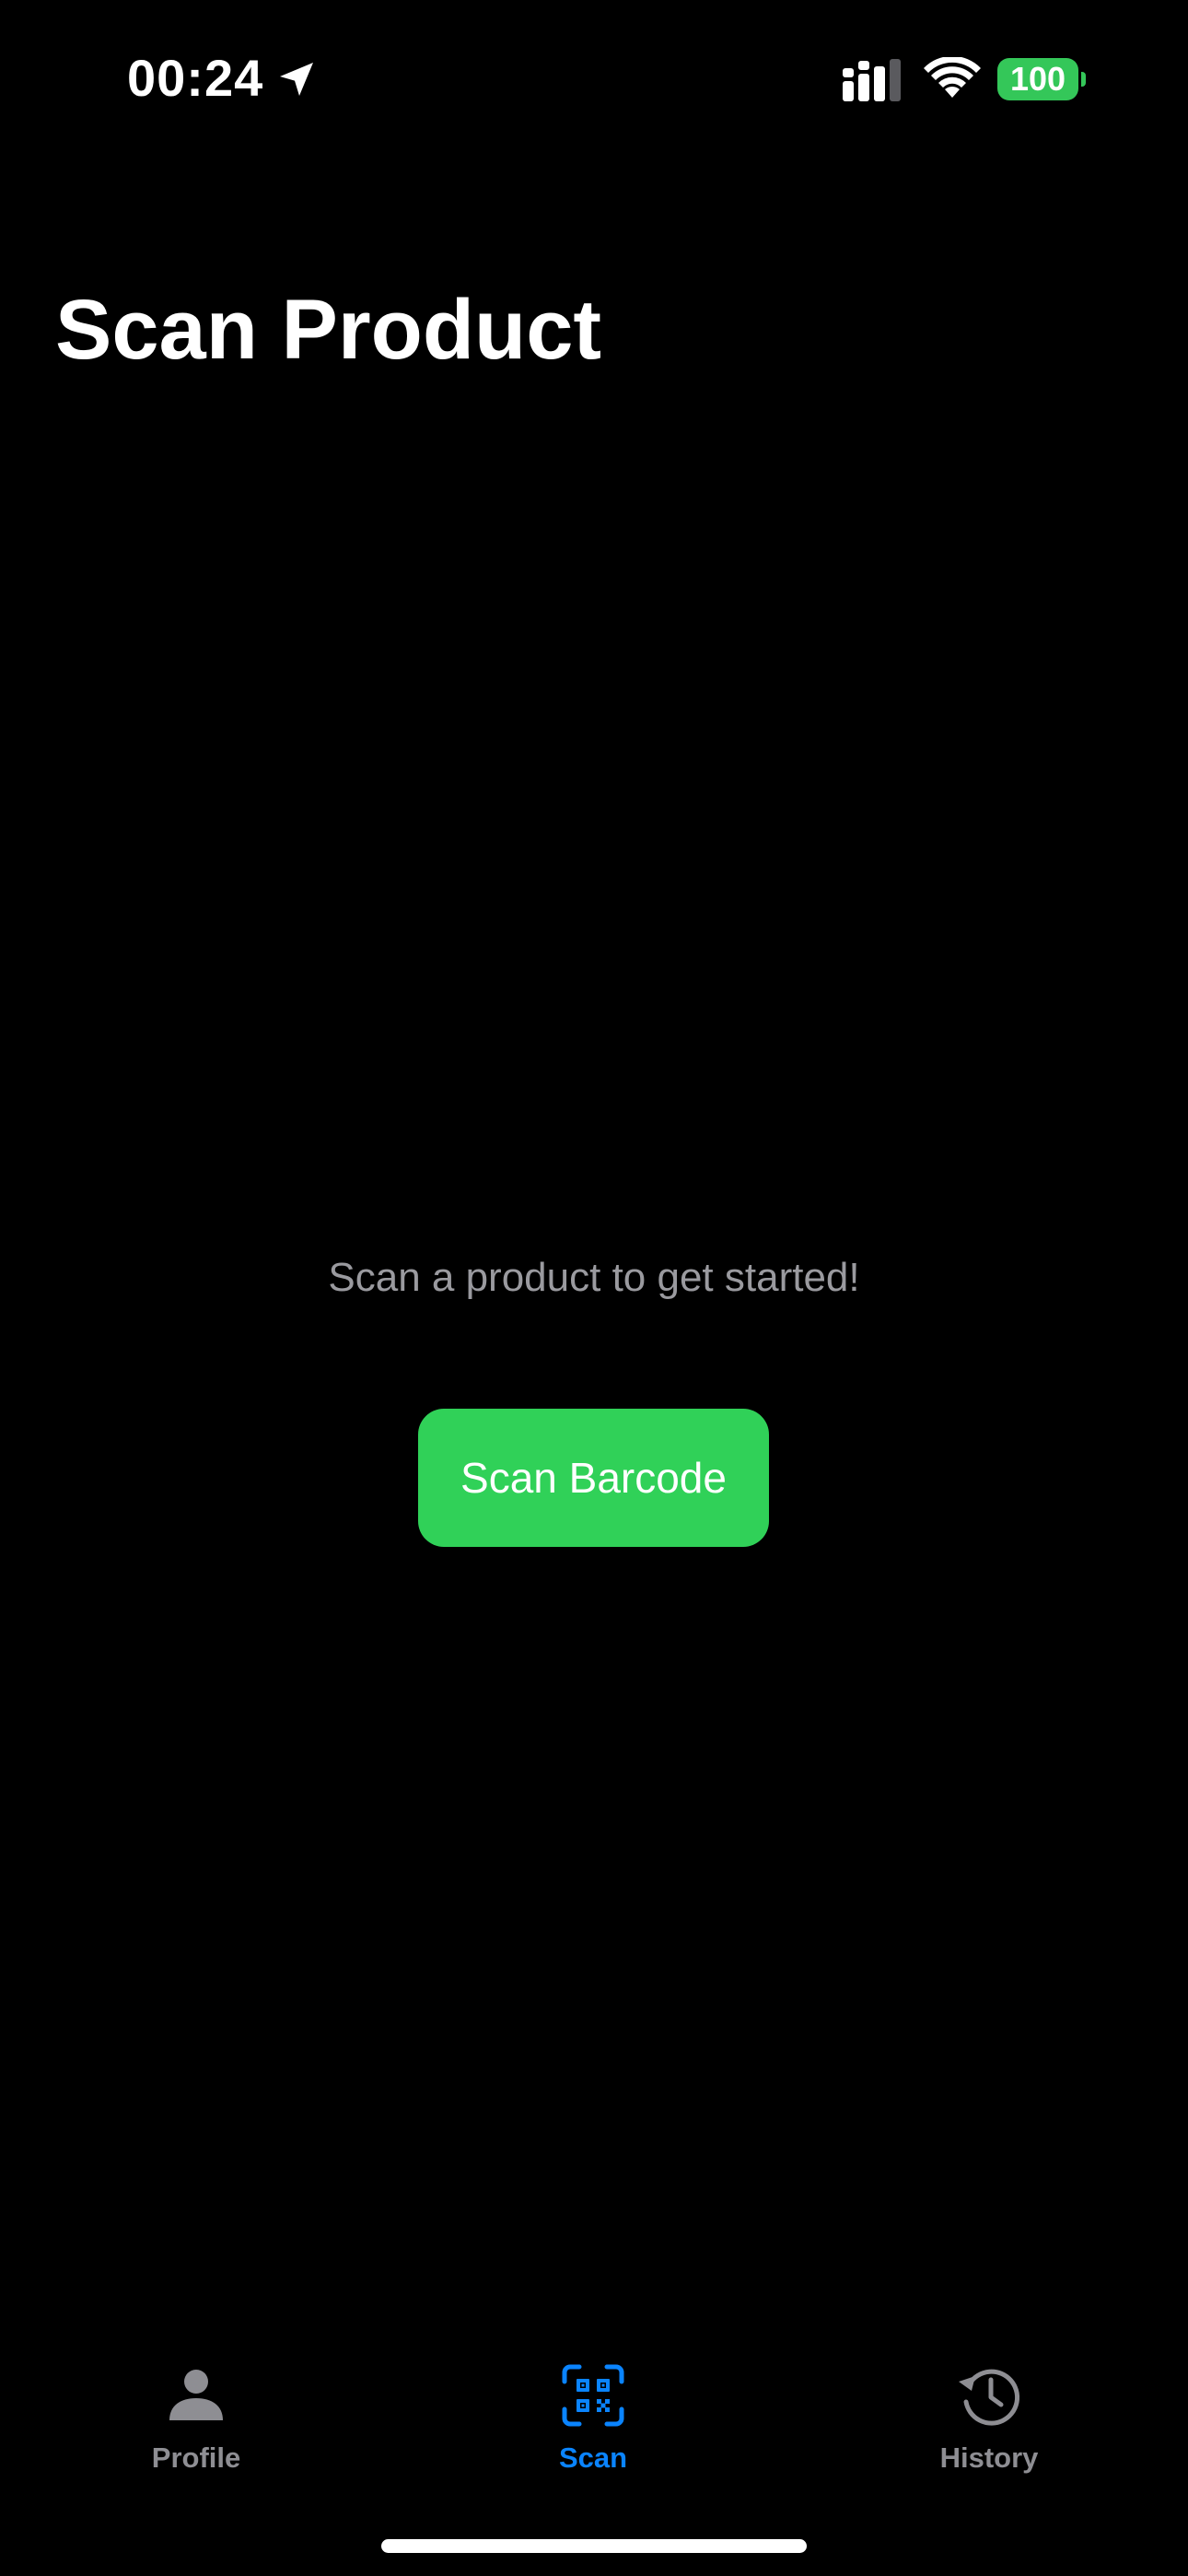 This screenshot has height=2576, width=1188. Describe the element at coordinates (594, 78) in the screenshot. I see `status-bar: 00:24 100` at that location.